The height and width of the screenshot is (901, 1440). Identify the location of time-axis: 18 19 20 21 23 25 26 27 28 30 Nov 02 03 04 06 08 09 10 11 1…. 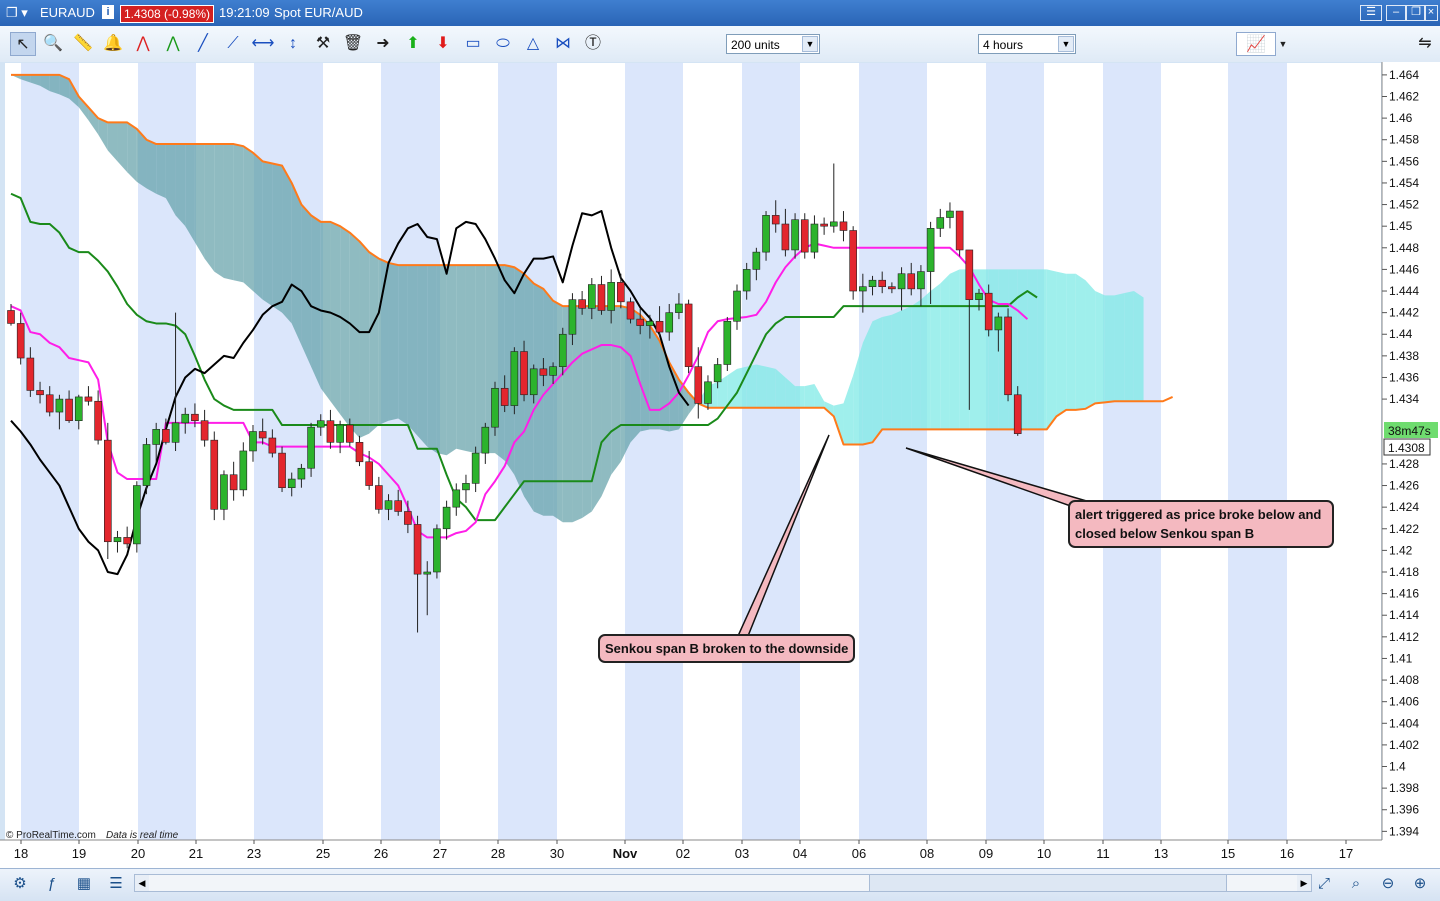
(691, 853).